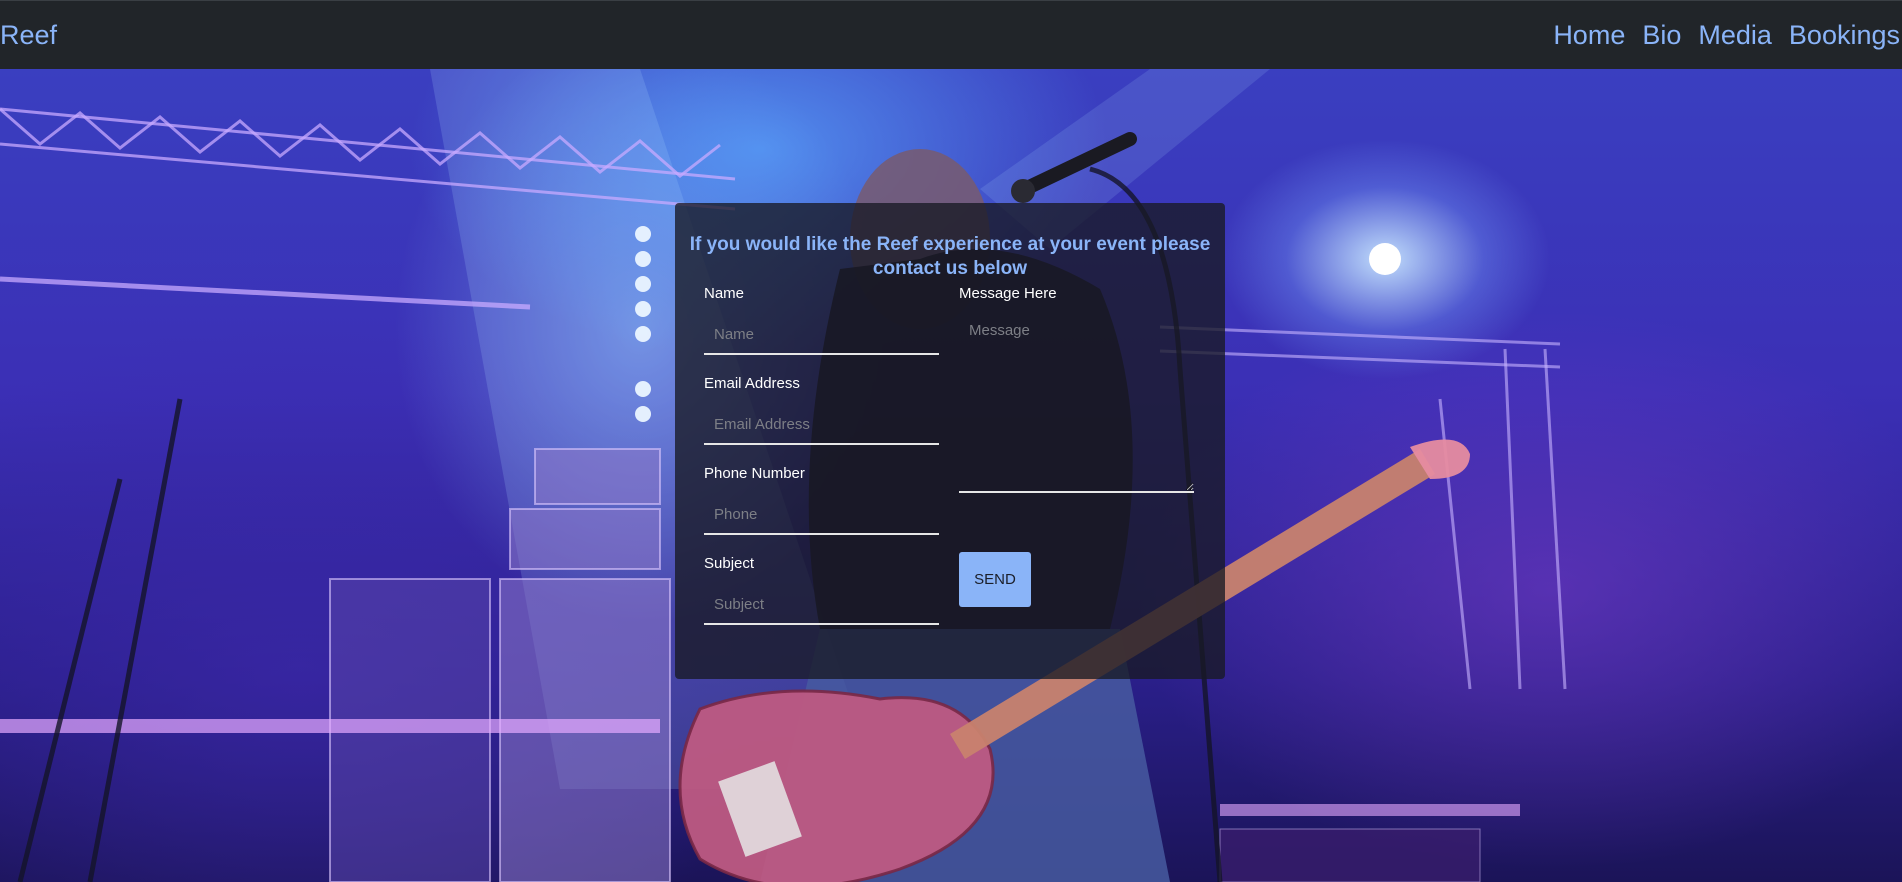 This screenshot has width=1902, height=882. What do you see at coordinates (821, 425) in the screenshot?
I see `email-input` at bounding box center [821, 425].